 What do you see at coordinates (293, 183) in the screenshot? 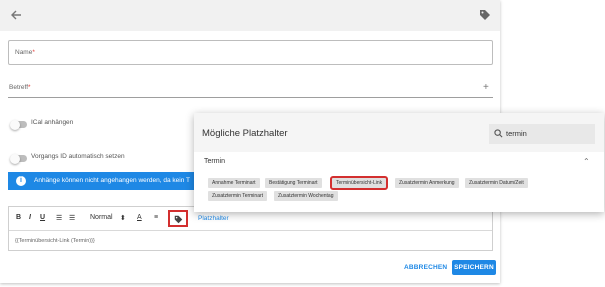
I see `chip-bestaetigung-terminart: Bestätigung Terminart` at bounding box center [293, 183].